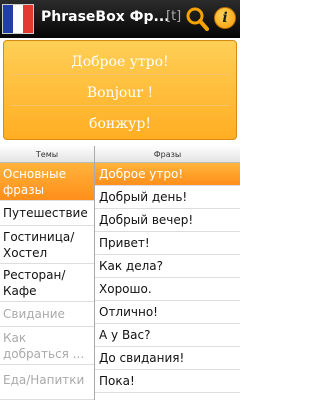 The height and width of the screenshot is (400, 320). Describe the element at coordinates (120, 124) in the screenshot. I see `transliteration-text: бонжур!` at that location.